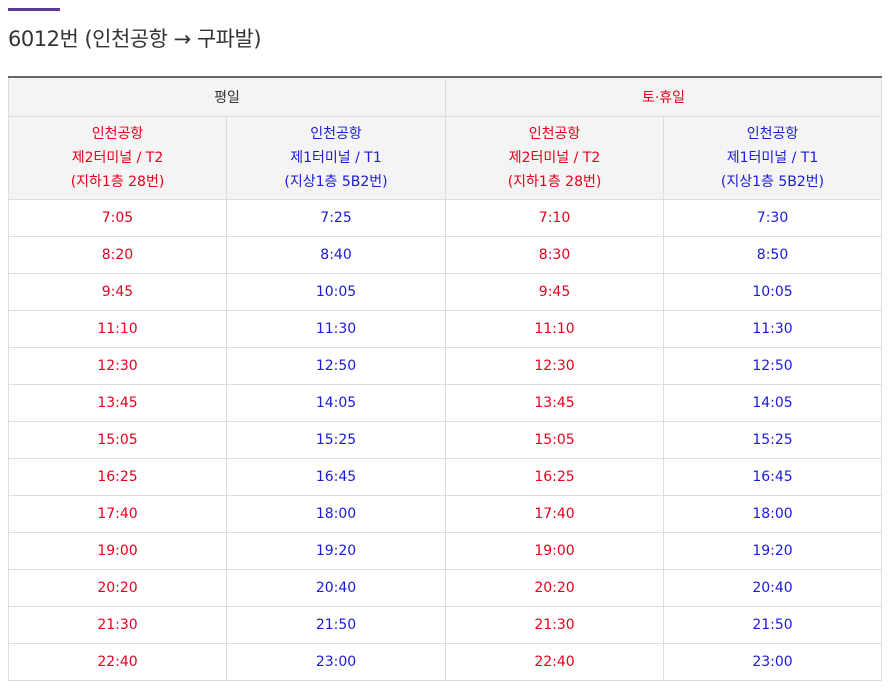 The height and width of the screenshot is (690, 894). What do you see at coordinates (773, 218) in the screenshot?
I see `departure-time-t1-holiday: 7:30` at bounding box center [773, 218].